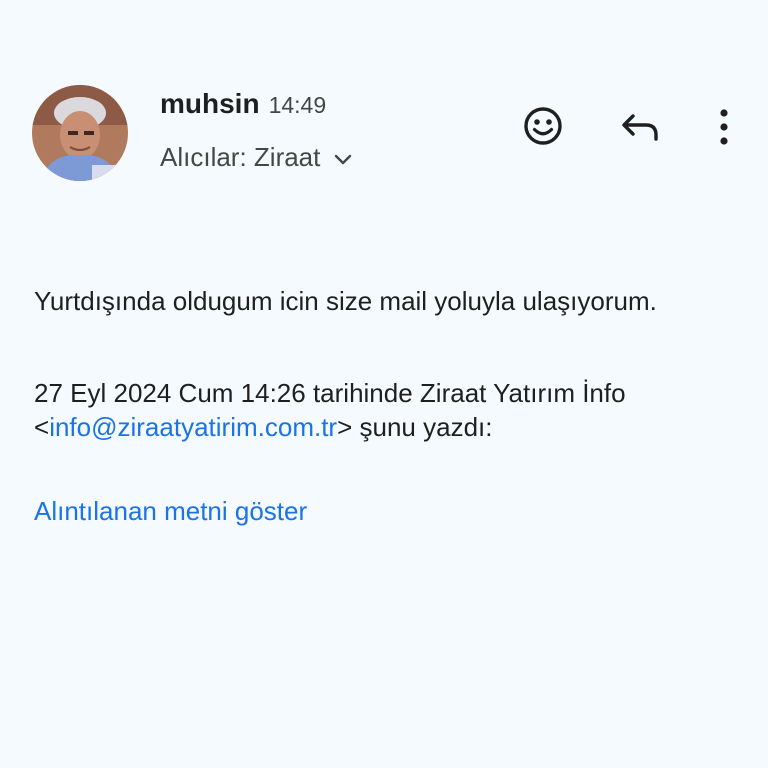 This screenshot has width=768, height=768. What do you see at coordinates (210, 104) in the screenshot?
I see `sender-name: muhsin` at bounding box center [210, 104].